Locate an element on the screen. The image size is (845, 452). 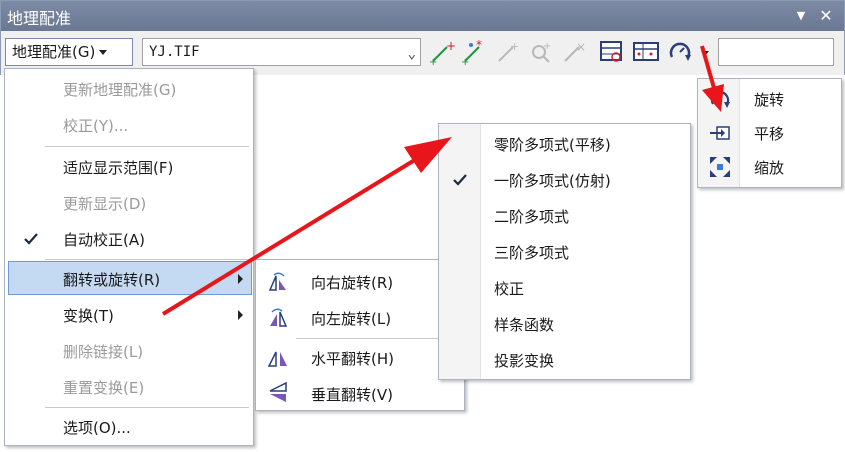
menu-item-label: 删除链接(L) is located at coordinates (103, 352).